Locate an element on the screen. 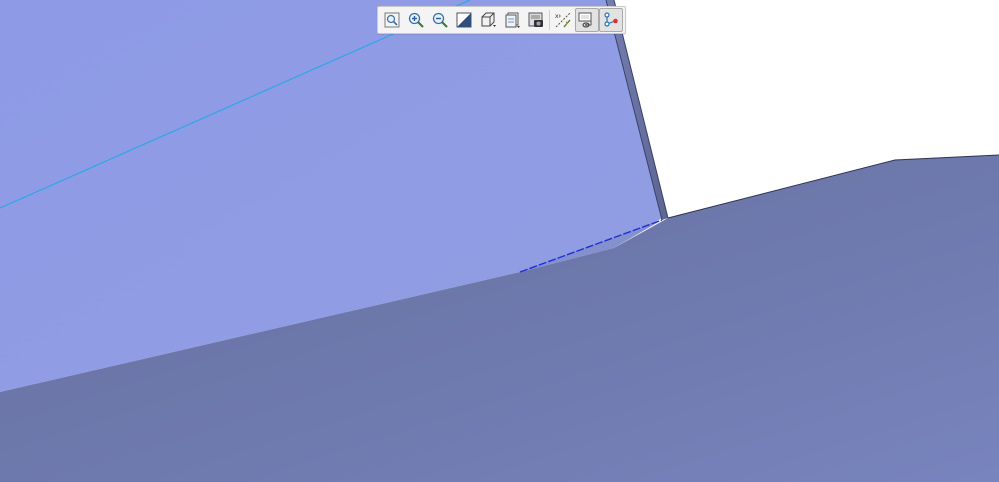 The image size is (999, 482). view-toolbar: x is located at coordinates (501, 20).